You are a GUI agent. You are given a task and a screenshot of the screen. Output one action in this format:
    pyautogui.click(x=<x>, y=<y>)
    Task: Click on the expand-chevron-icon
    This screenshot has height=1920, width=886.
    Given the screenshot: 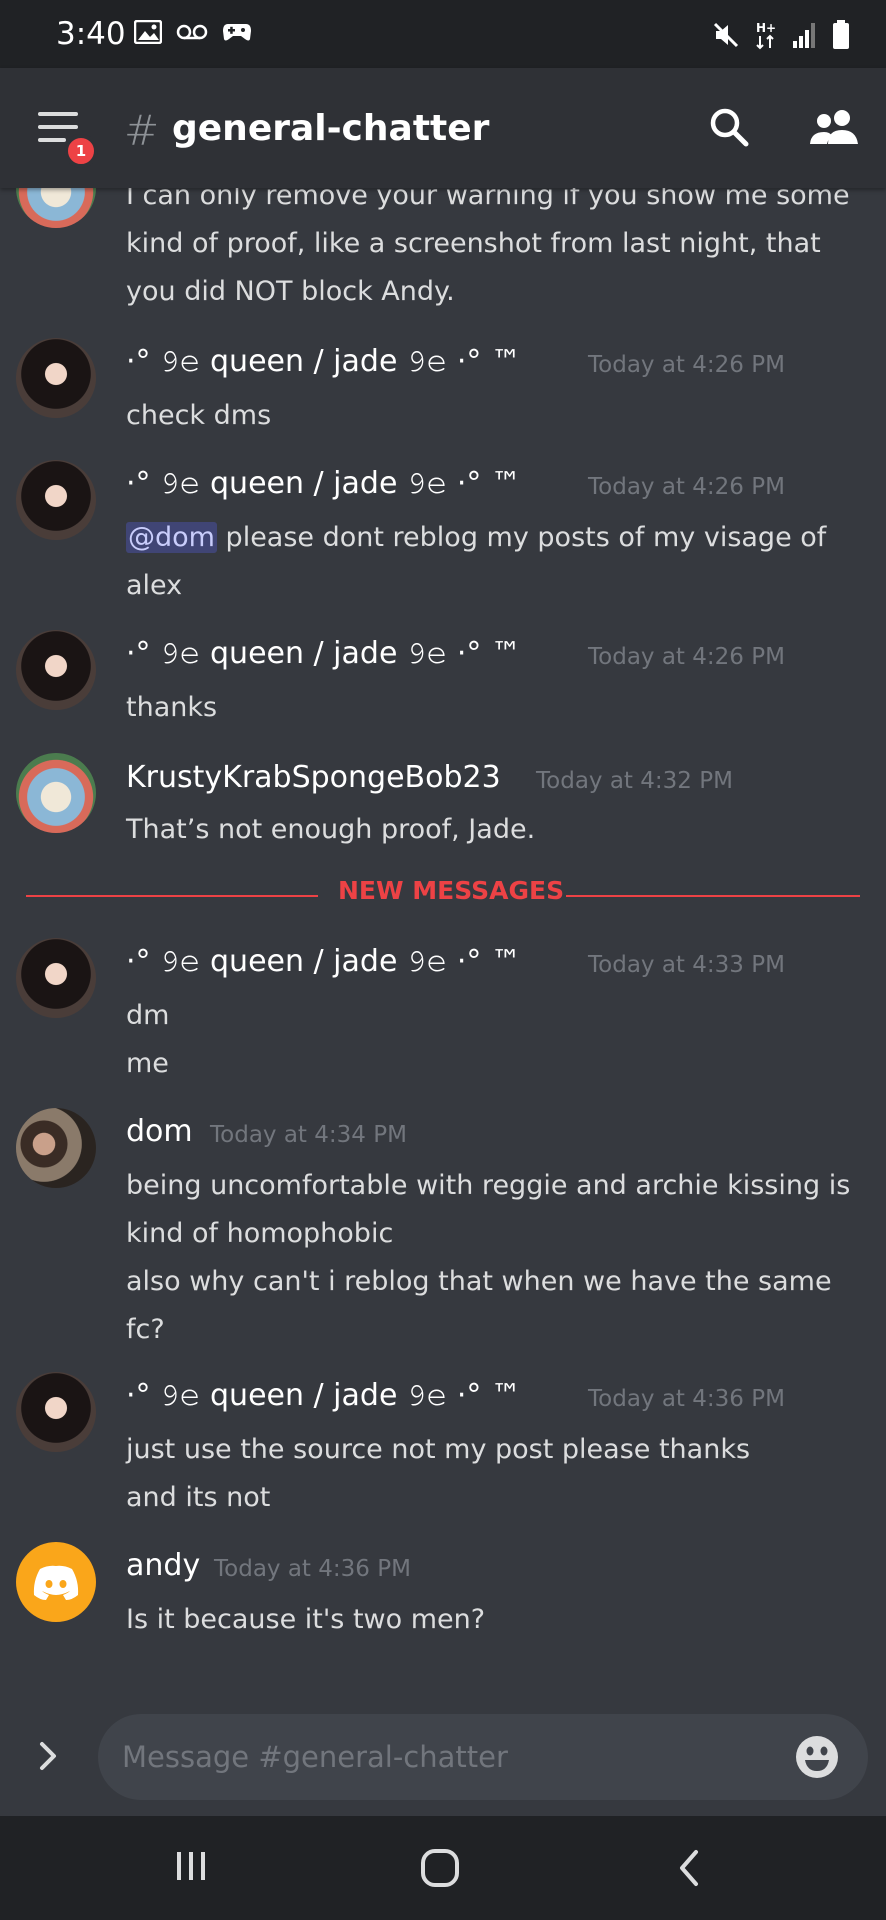 What is the action you would take?
    pyautogui.click(x=49, y=1758)
    